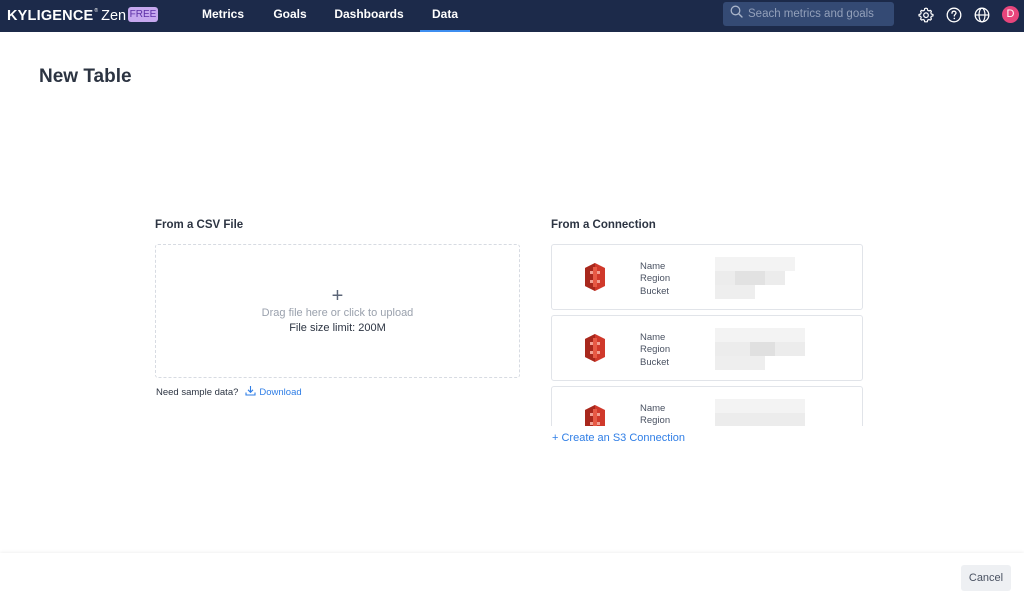  Describe the element at coordinates (512, 575) in the screenshot. I see `footer-bar: Cancel` at that location.